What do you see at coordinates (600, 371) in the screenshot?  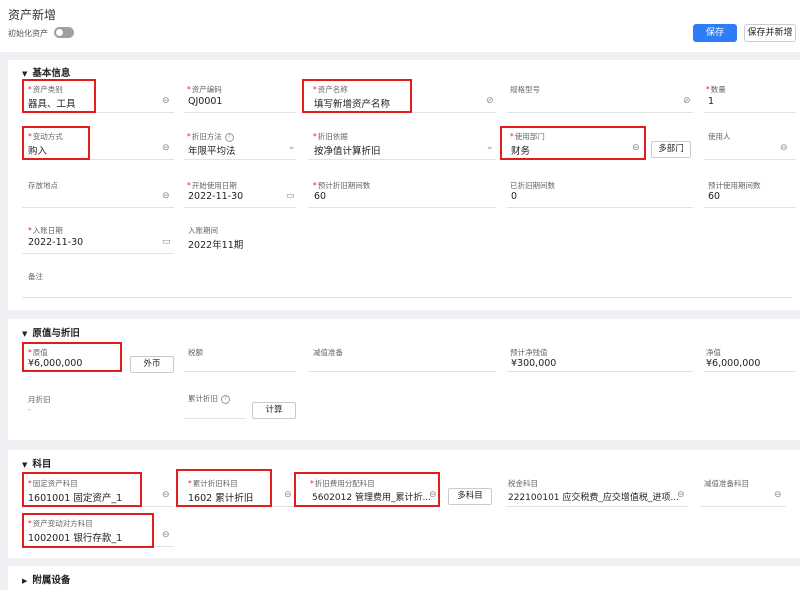 I see `salvage-underline` at bounding box center [600, 371].